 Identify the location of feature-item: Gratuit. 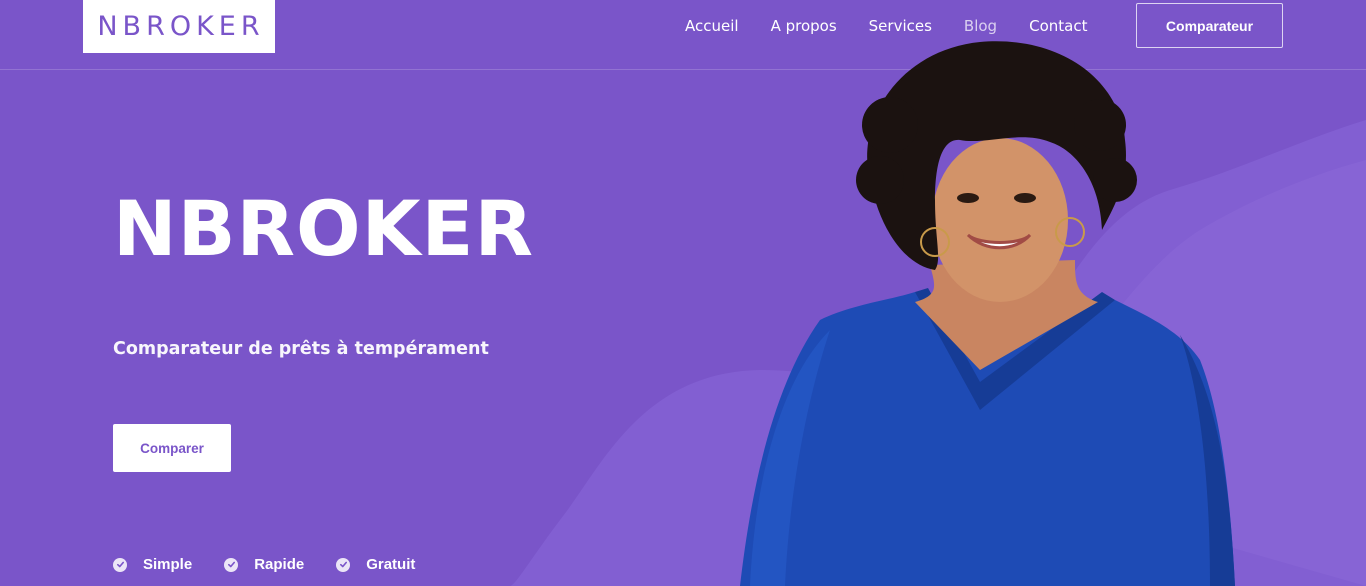
(375, 564).